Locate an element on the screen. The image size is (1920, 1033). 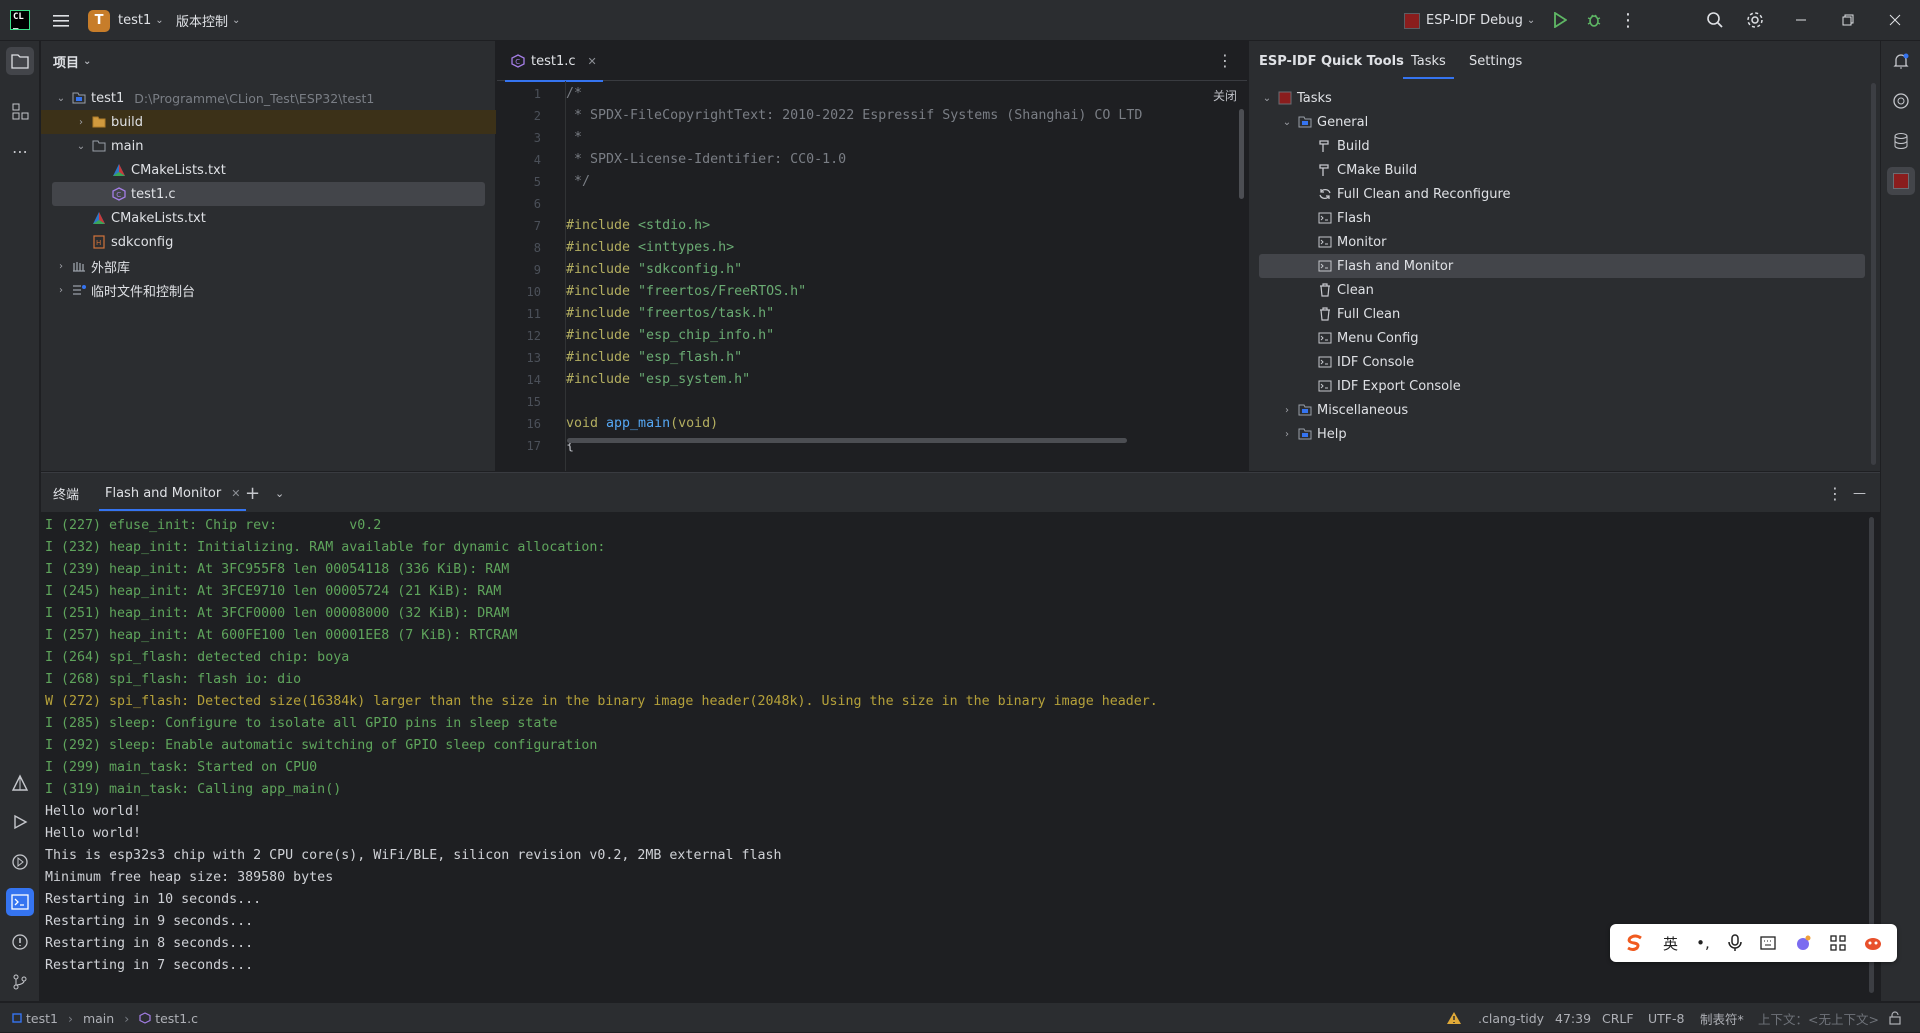
main-menu-button is located at coordinates (61, 20).